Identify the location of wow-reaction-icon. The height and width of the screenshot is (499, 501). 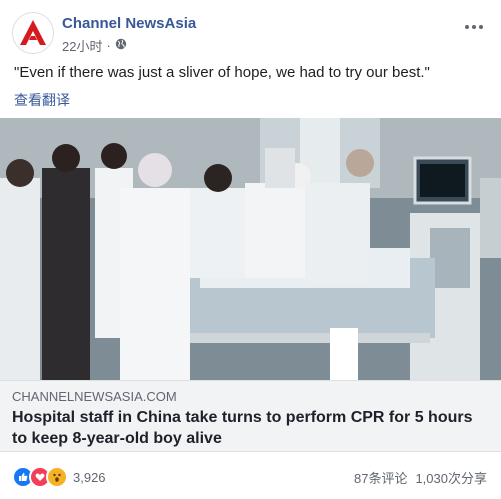
(57, 477).